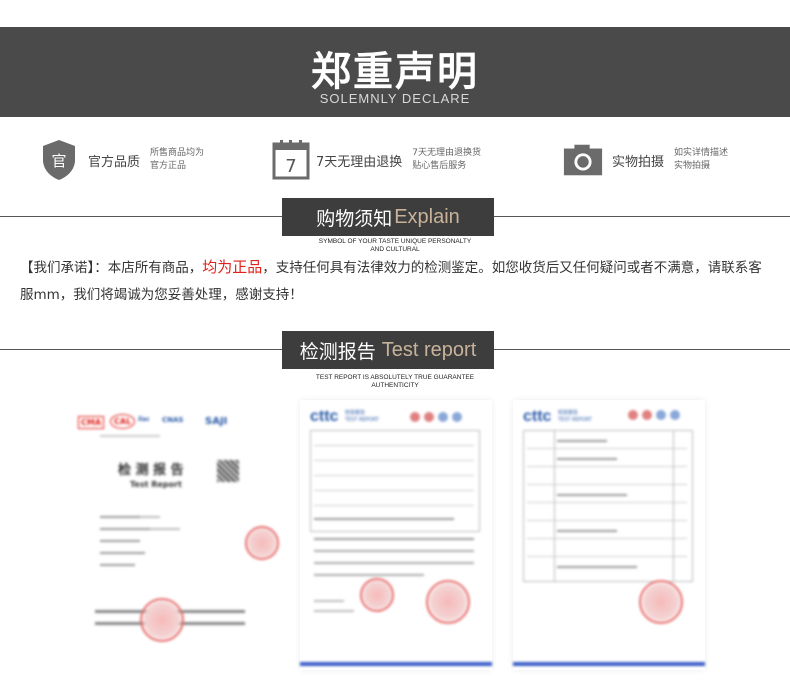 The height and width of the screenshot is (688, 790). What do you see at coordinates (359, 162) in the screenshot?
I see `feature-label: 7天无理由退换` at bounding box center [359, 162].